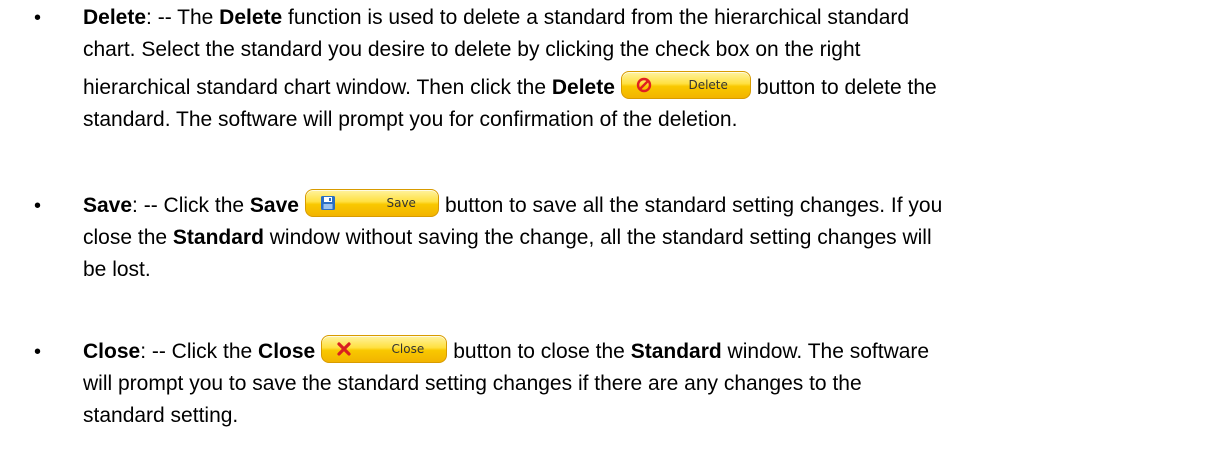  What do you see at coordinates (384, 349) in the screenshot?
I see `close-button: Close` at bounding box center [384, 349].